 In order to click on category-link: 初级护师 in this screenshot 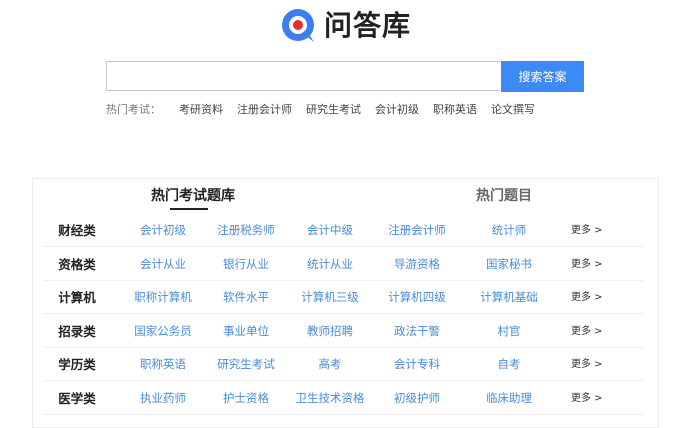, I will do `click(417, 398)`.